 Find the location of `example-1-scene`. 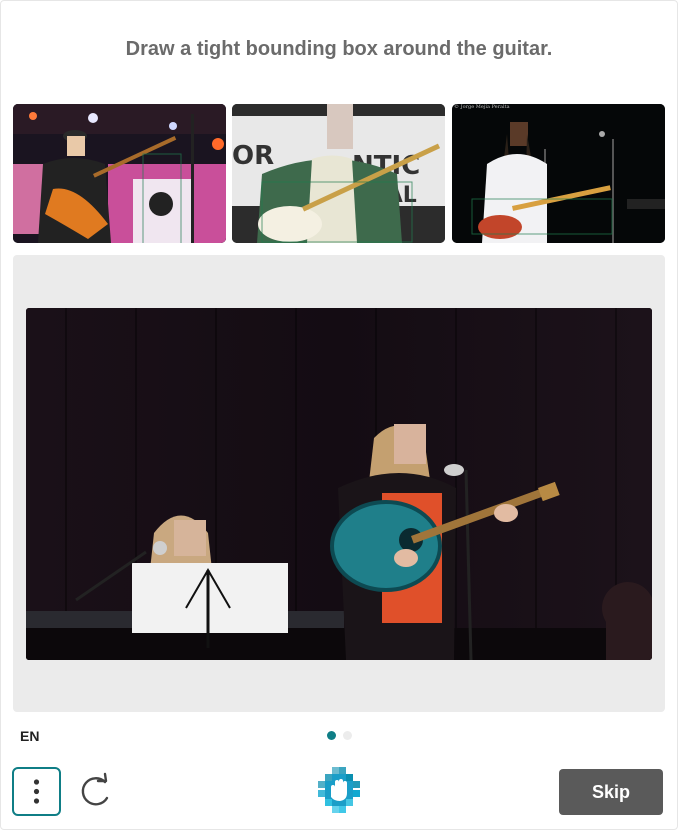

example-1-scene is located at coordinates (119, 173).